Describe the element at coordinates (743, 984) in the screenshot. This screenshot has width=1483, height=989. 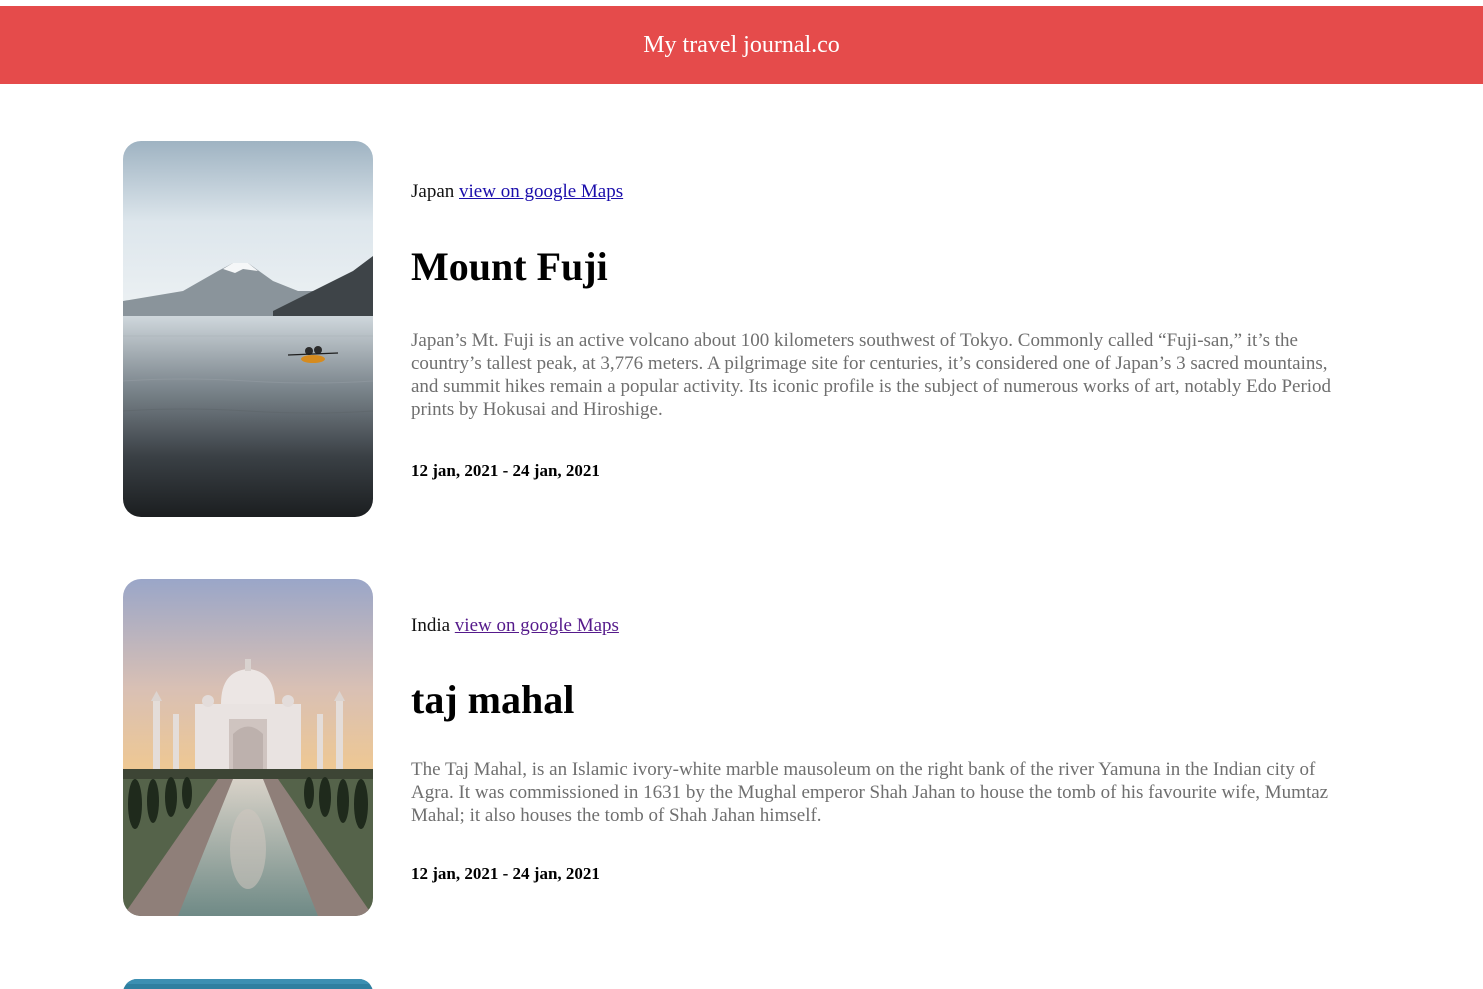
I see `journal-entry-partial` at that location.